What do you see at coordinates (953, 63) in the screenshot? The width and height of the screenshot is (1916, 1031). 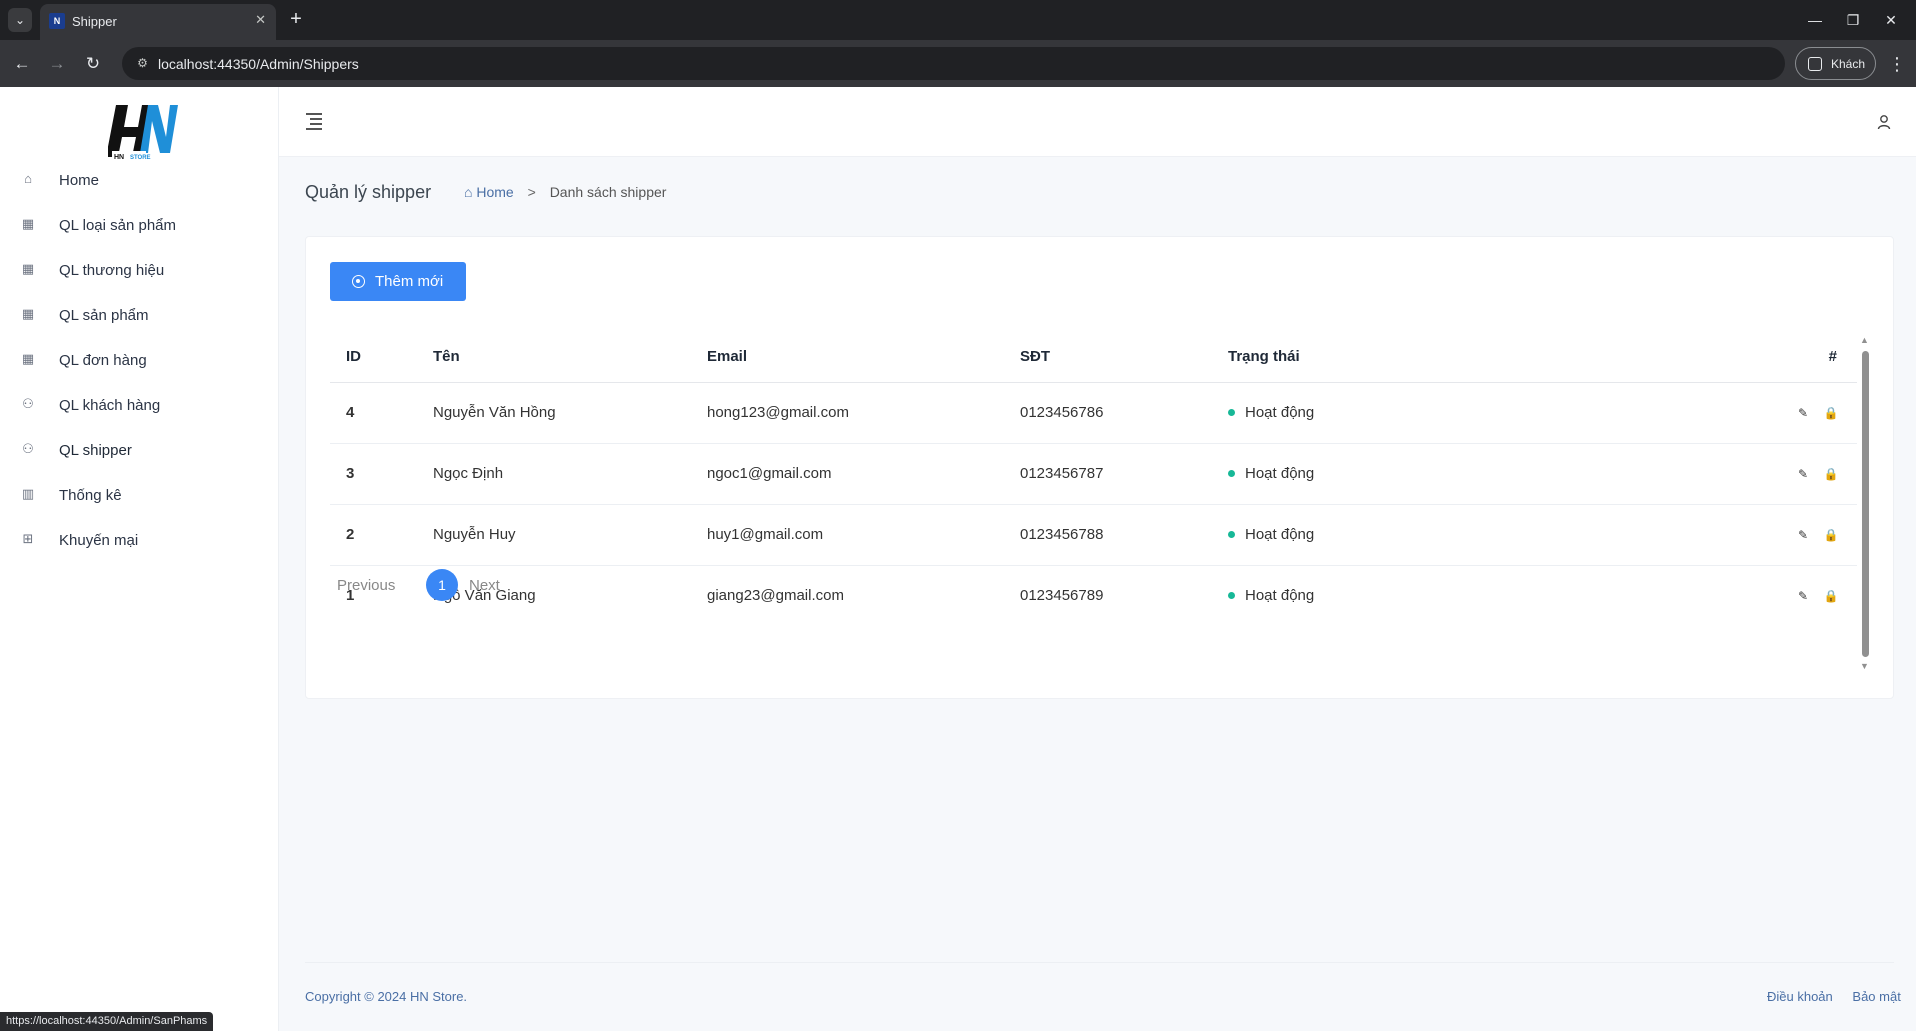 I see `address-bar: ⚙ localhost:44350/Admin/Shippers` at bounding box center [953, 63].